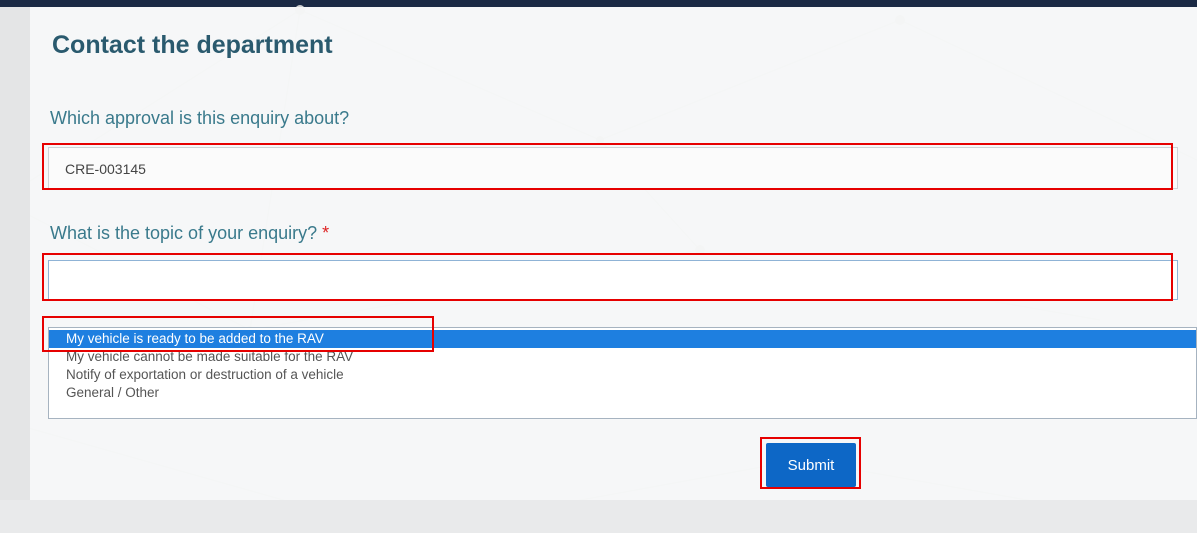 The height and width of the screenshot is (533, 1197). I want to click on page-title: Contact the department, so click(192, 45).